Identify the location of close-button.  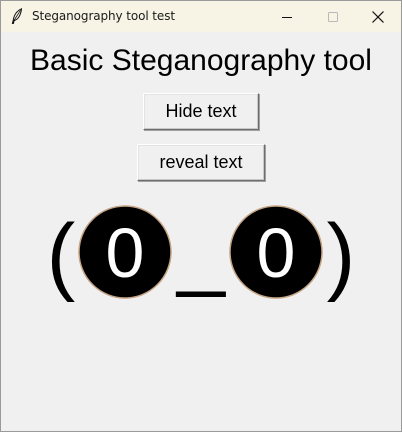
(378, 16).